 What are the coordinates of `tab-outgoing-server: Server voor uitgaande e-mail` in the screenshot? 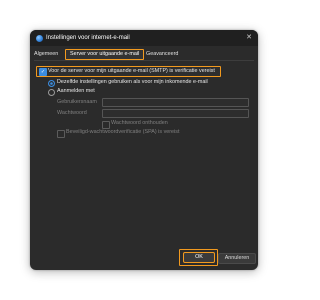 It's located at (105, 54).